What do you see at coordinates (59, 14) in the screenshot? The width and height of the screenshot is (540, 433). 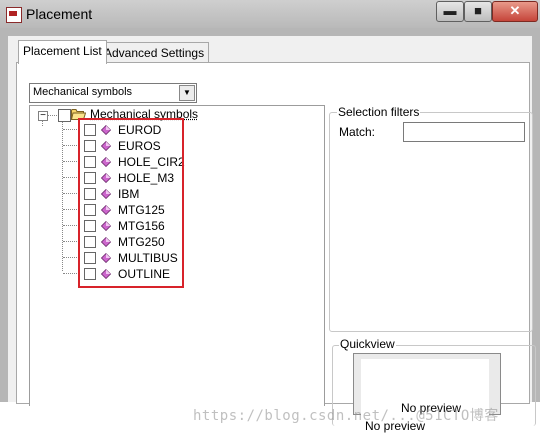 I see `window-title: Placement` at bounding box center [59, 14].